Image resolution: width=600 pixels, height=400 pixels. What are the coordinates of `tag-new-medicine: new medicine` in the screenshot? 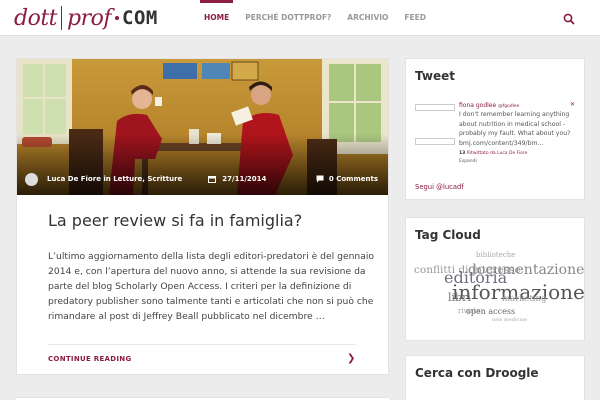 It's located at (509, 320).